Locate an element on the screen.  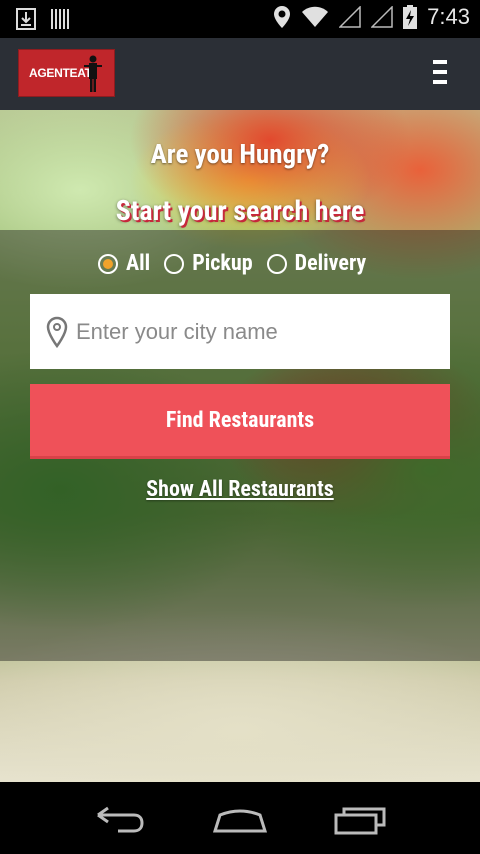
waiter-figure-icon is located at coordinates (93, 73).